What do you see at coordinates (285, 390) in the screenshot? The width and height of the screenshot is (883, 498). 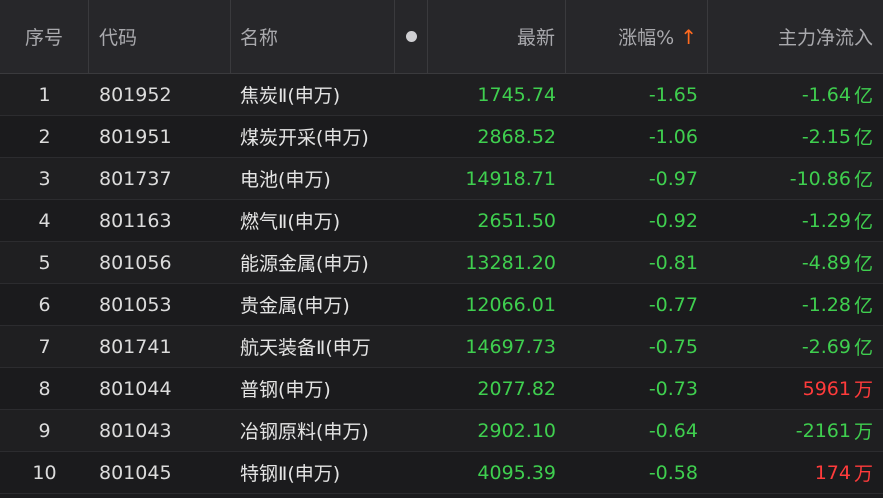 I see `row-name: 普钢(申万)` at bounding box center [285, 390].